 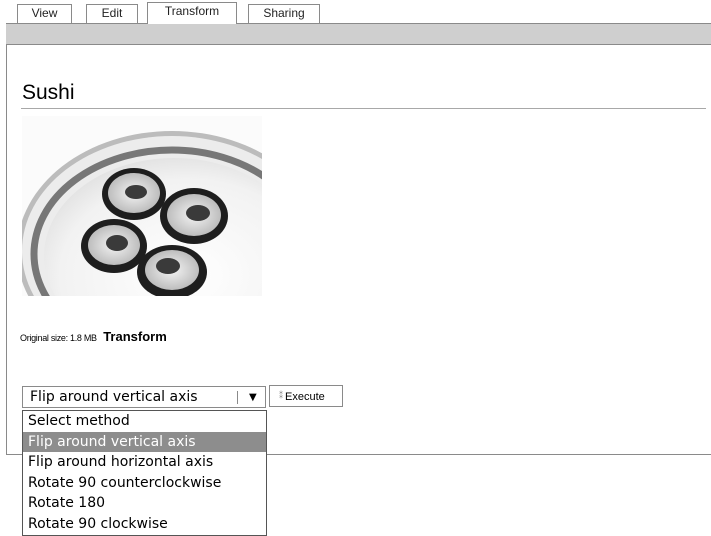 I want to click on content-frame-left, so click(x=6, y=250).